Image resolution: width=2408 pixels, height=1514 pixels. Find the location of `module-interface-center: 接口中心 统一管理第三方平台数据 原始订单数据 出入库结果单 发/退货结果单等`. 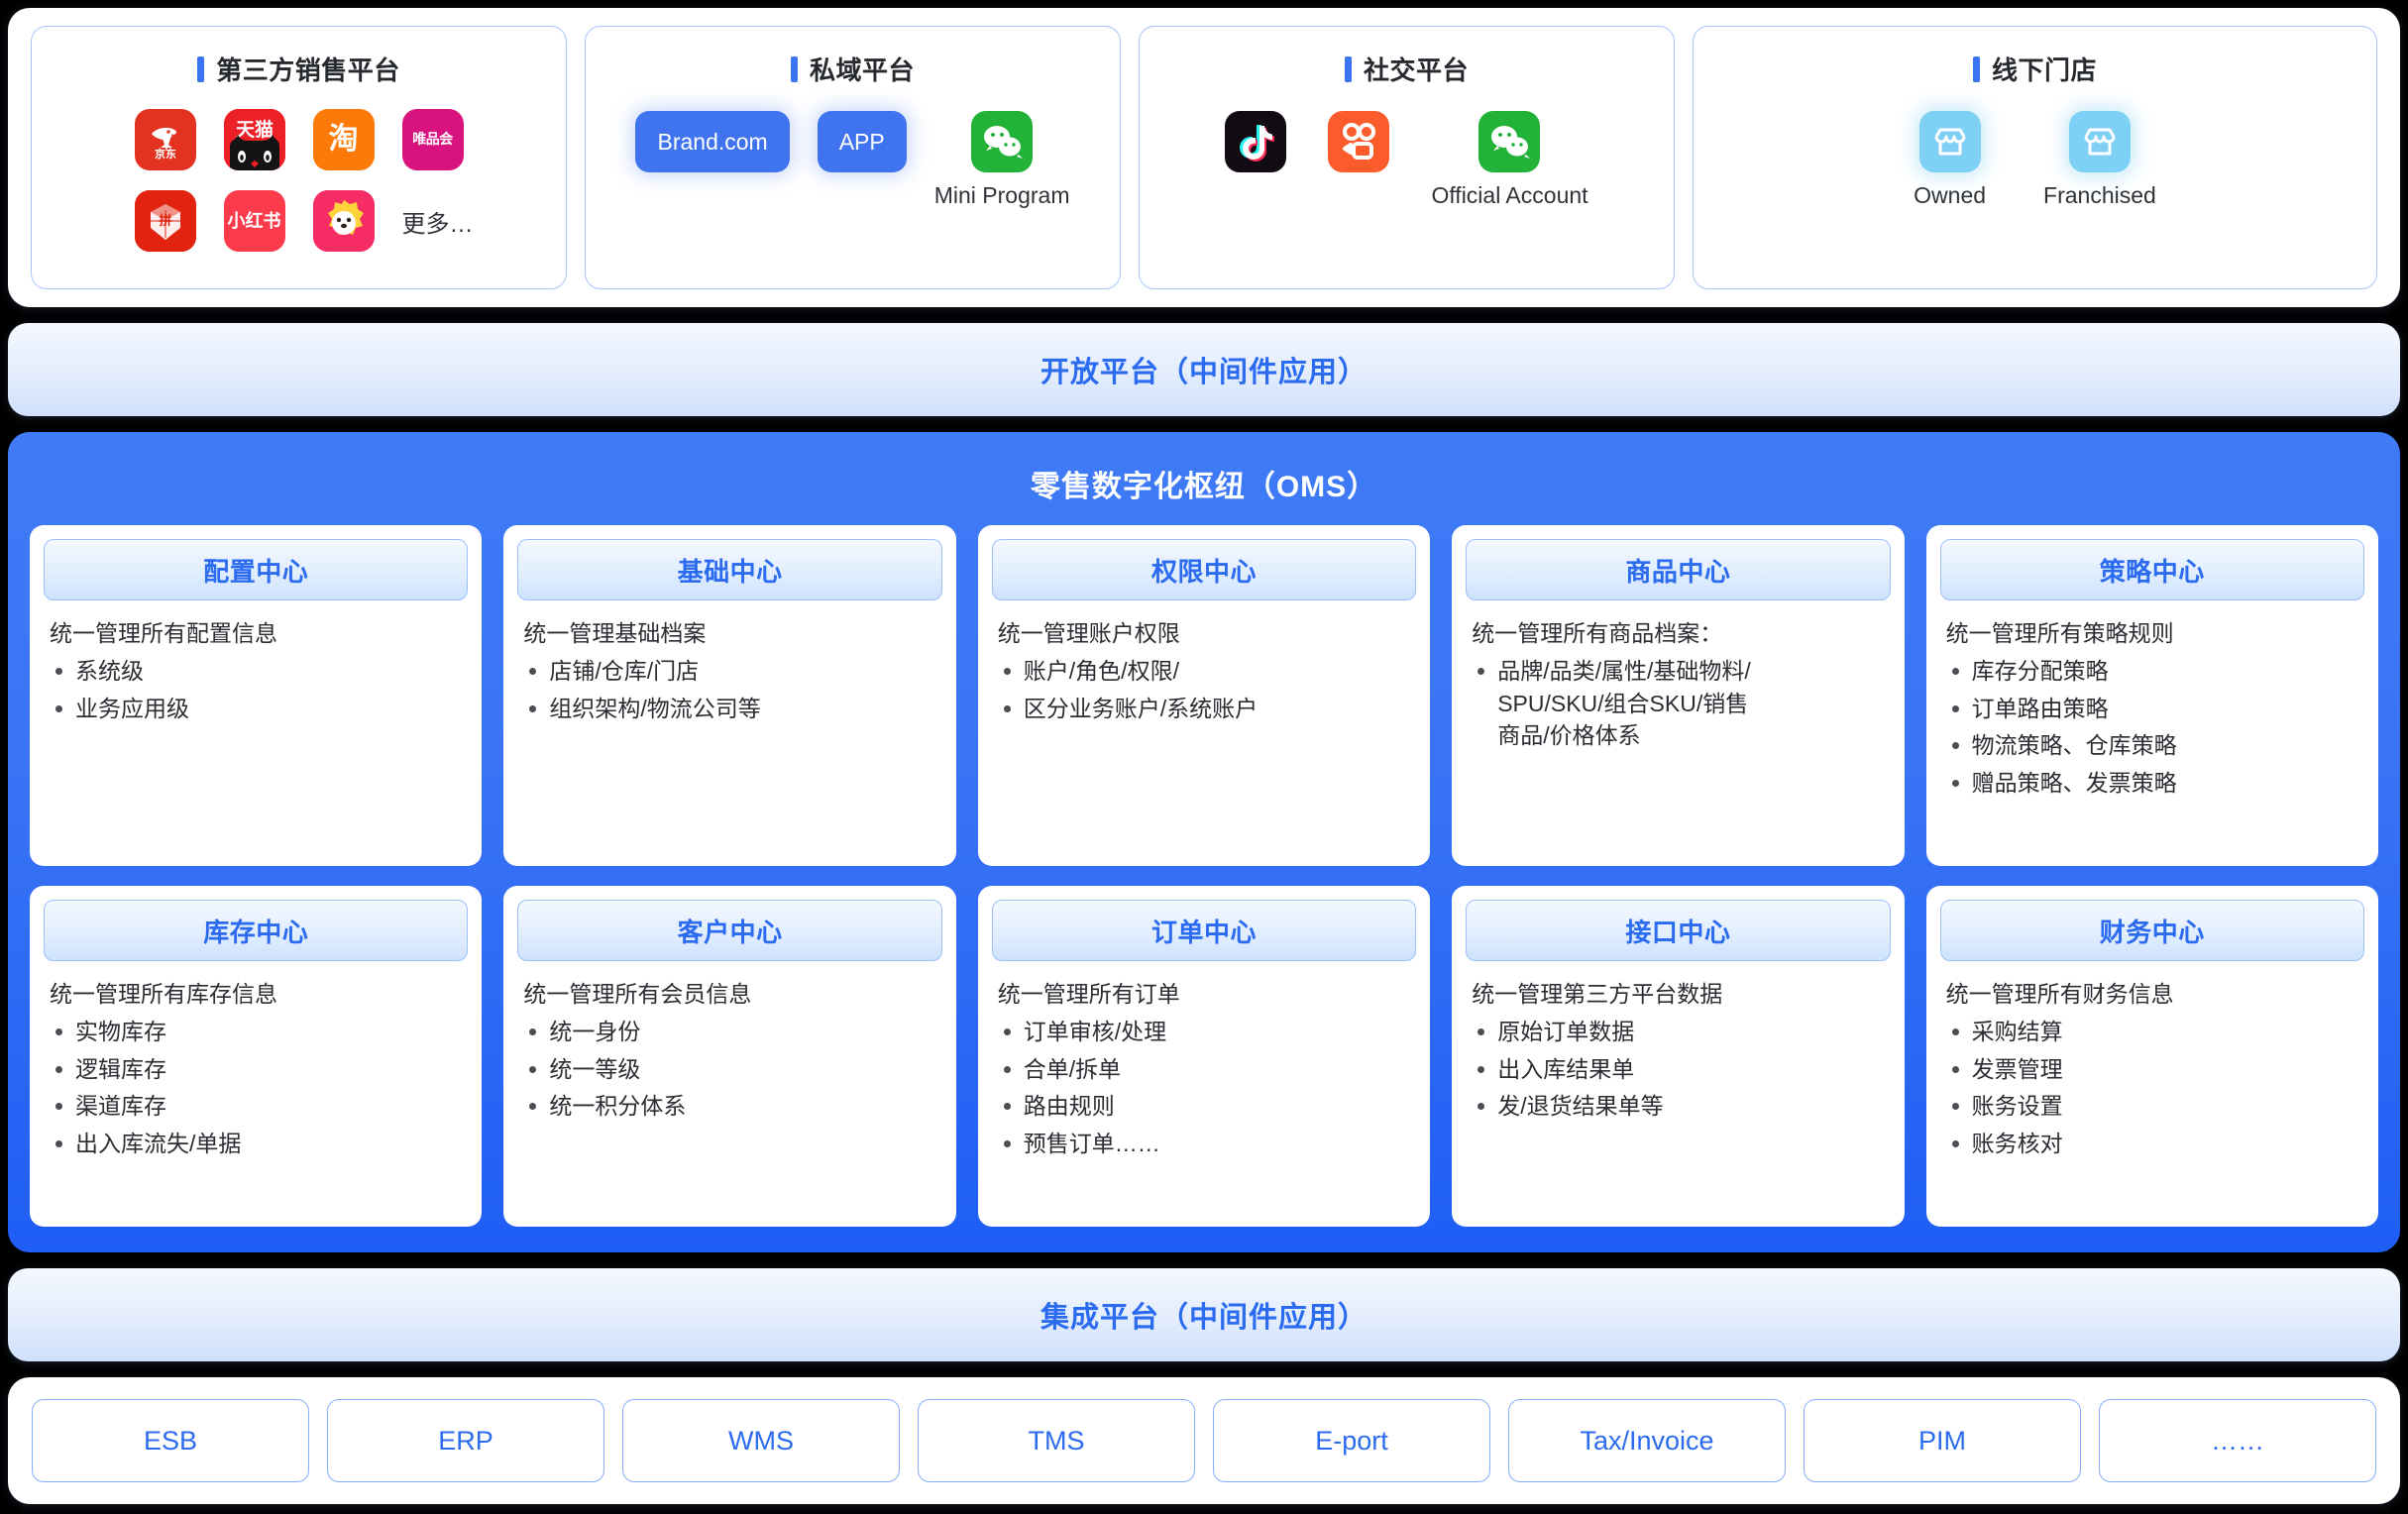

module-interface-center: 接口中心 统一管理第三方平台数据 原始订单数据 出入库结果单 发/退货结果单等 is located at coordinates (1678, 1056).